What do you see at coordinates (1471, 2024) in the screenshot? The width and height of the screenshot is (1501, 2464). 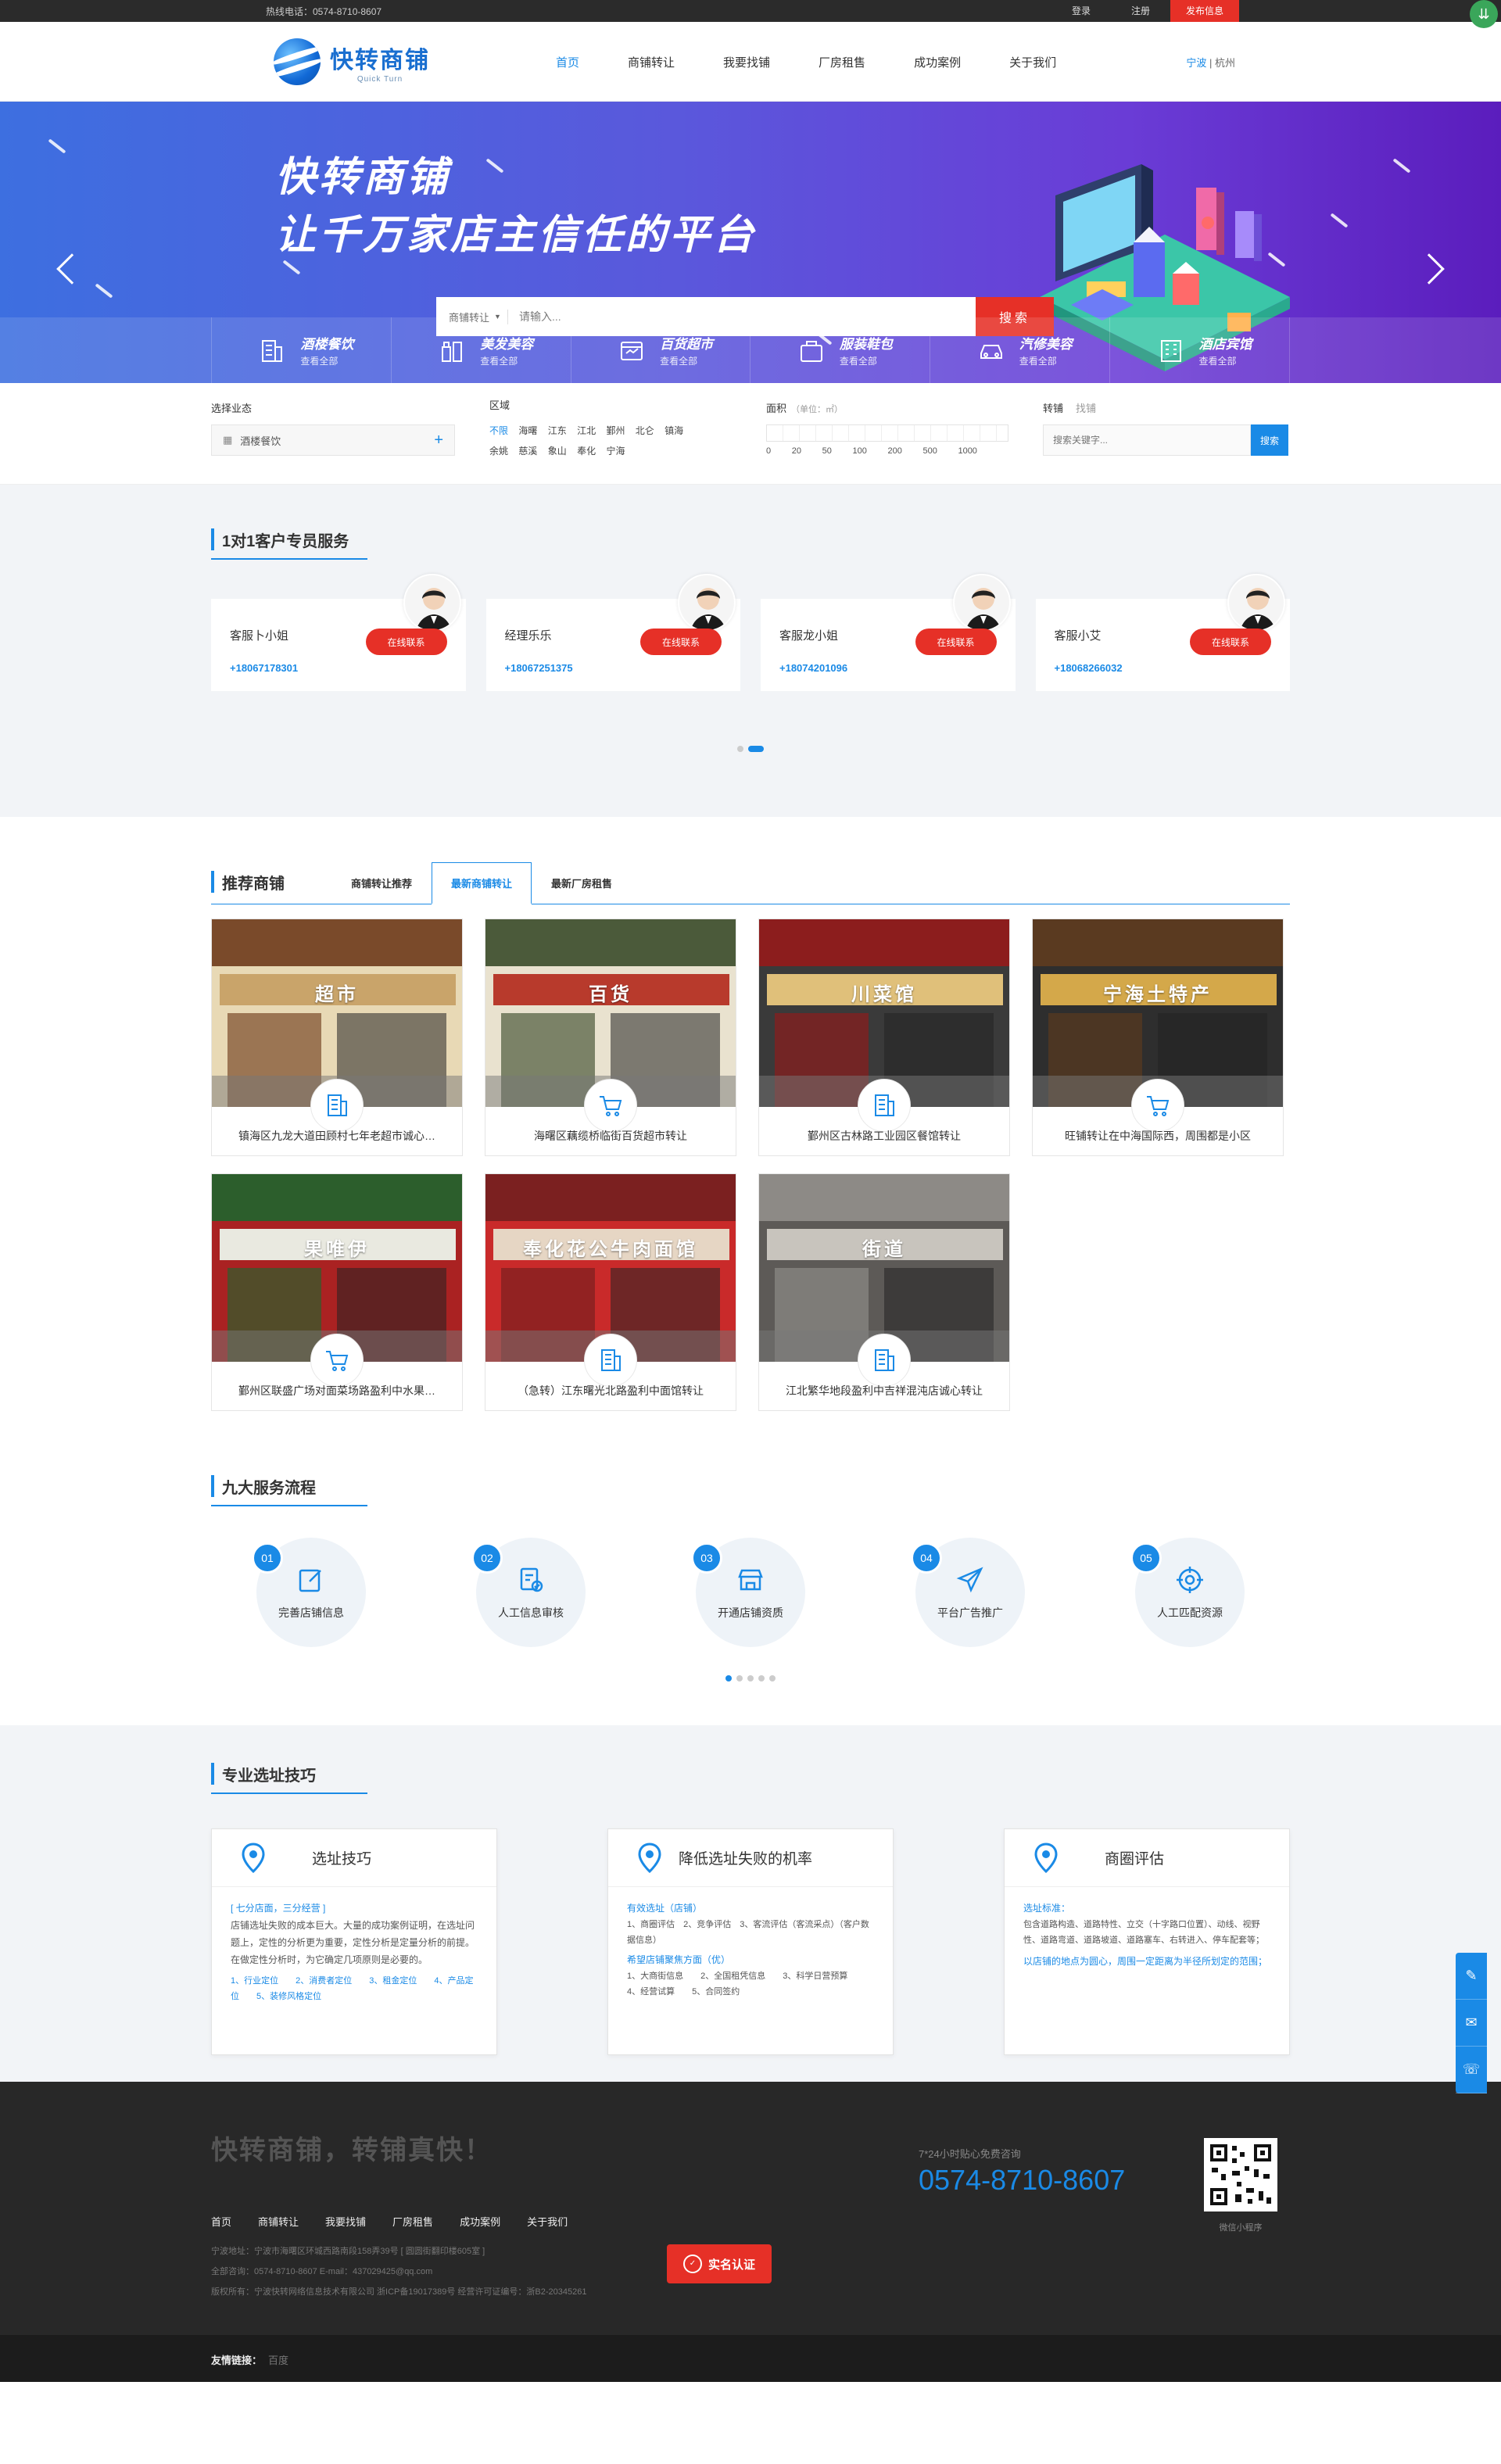 I see `chat-icon: ✉` at bounding box center [1471, 2024].